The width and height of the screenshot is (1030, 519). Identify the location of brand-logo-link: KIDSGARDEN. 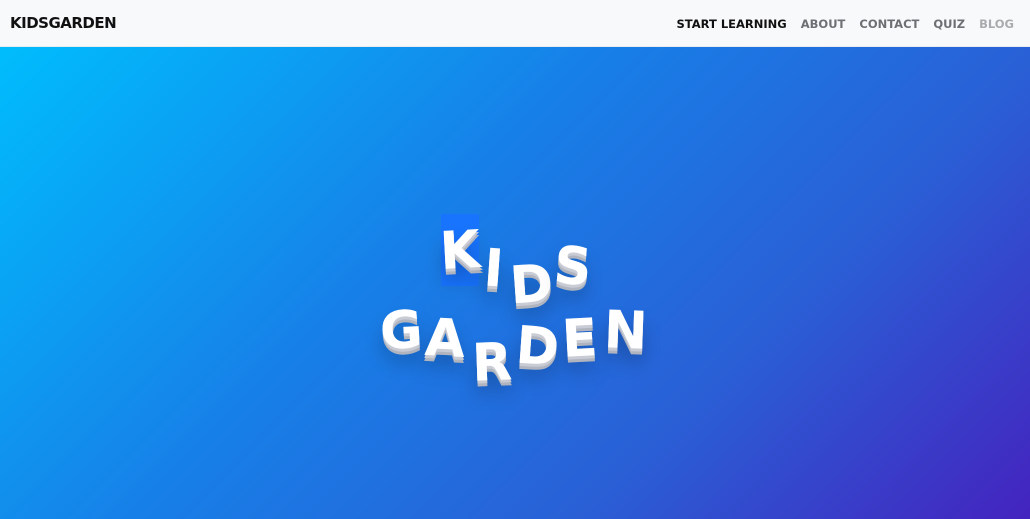
(63, 23).